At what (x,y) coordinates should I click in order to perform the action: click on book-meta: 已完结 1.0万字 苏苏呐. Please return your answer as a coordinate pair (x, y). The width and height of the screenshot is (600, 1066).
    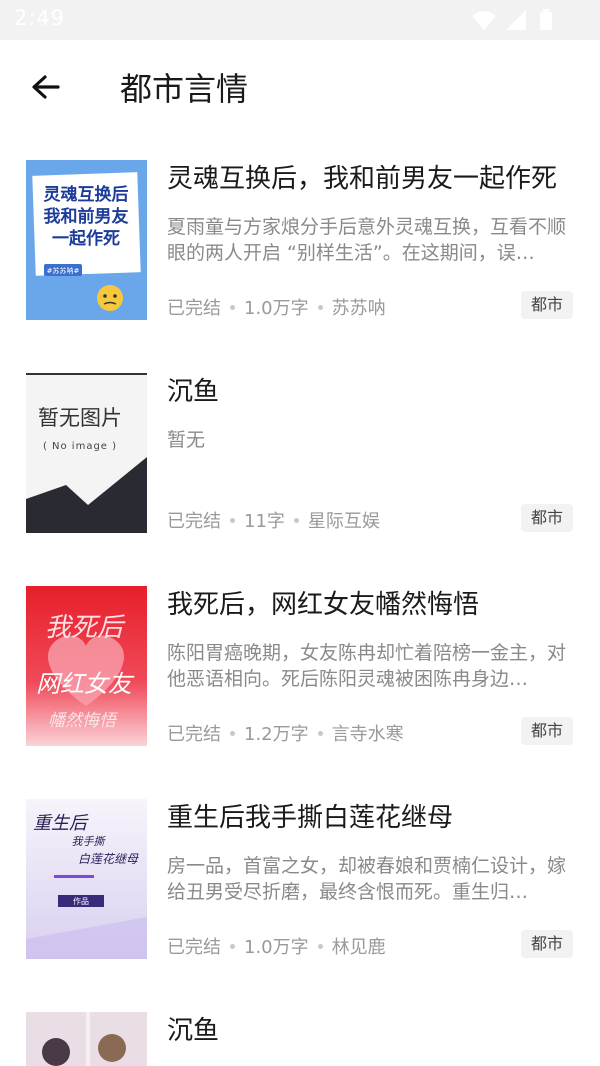
    Looking at the image, I should click on (276, 307).